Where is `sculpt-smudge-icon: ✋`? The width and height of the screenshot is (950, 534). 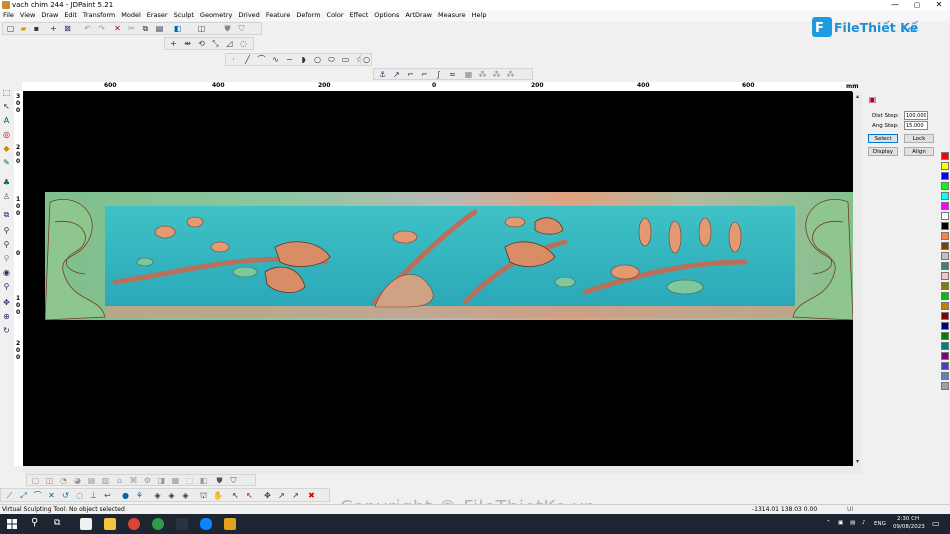
sculpt-smudge-icon: ✋ is located at coordinates (218, 495).